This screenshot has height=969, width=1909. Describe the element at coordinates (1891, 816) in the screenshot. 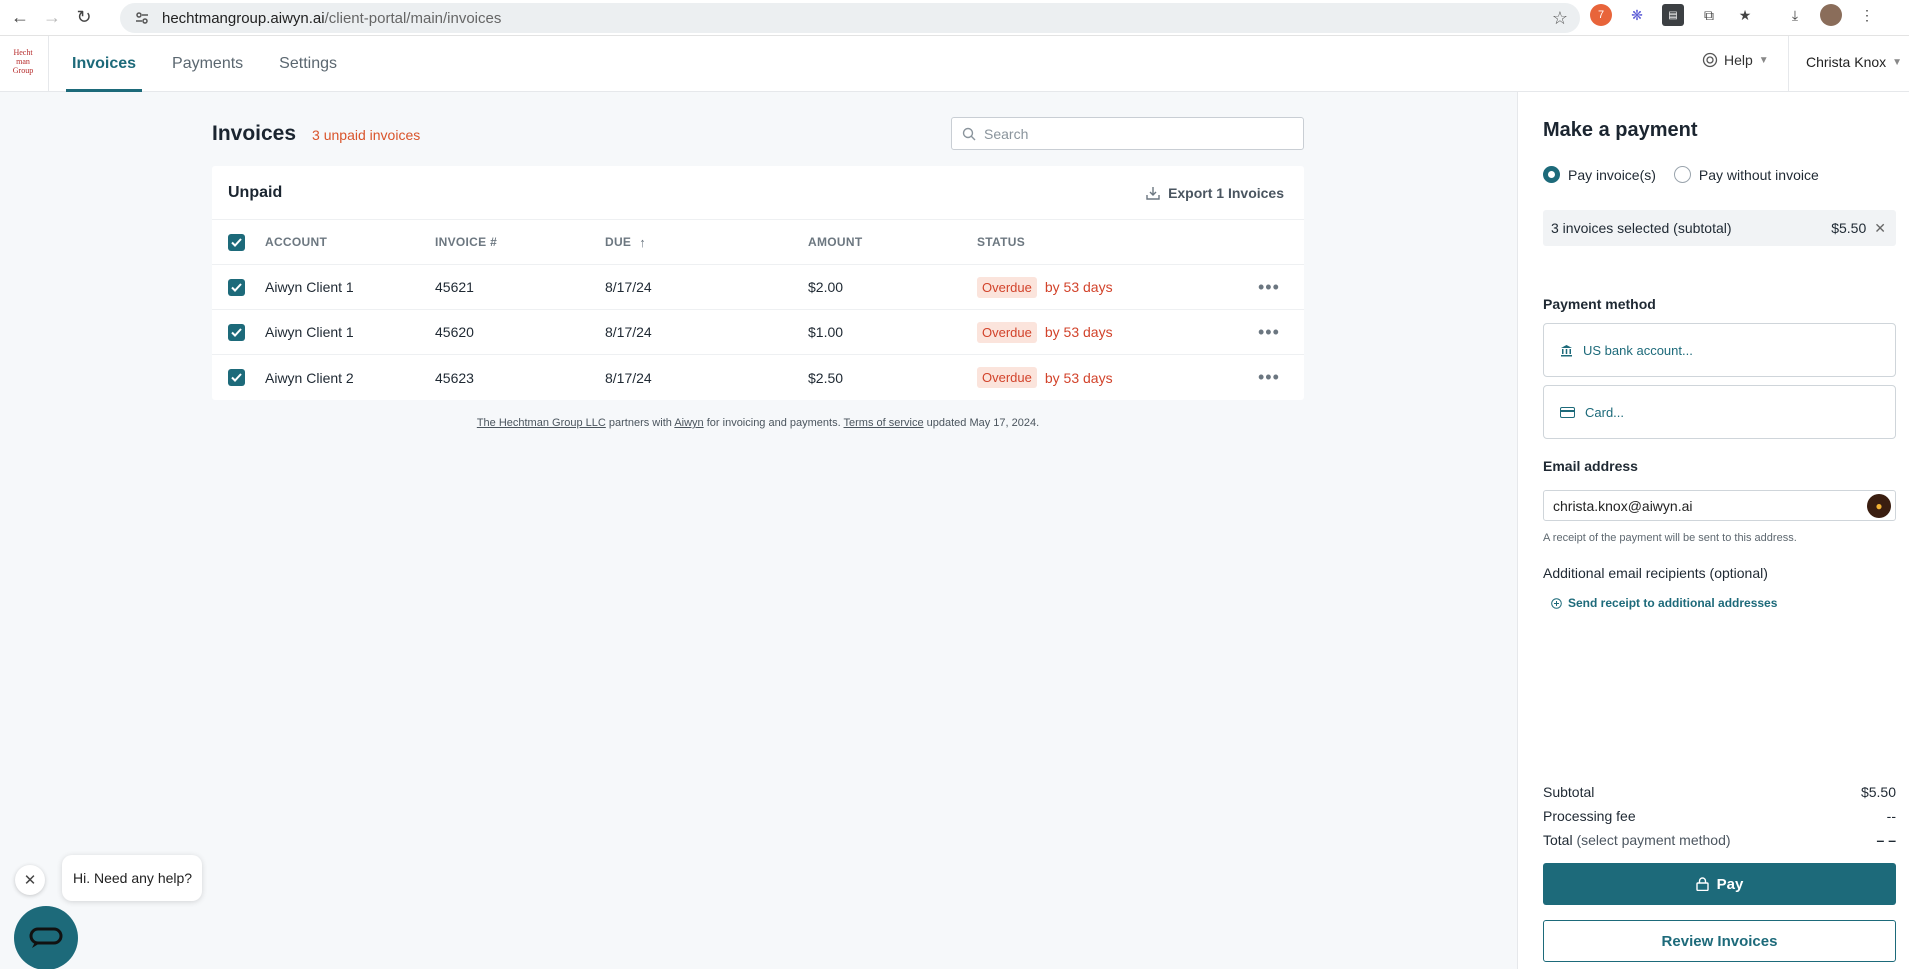

I see `fee-value: --` at that location.